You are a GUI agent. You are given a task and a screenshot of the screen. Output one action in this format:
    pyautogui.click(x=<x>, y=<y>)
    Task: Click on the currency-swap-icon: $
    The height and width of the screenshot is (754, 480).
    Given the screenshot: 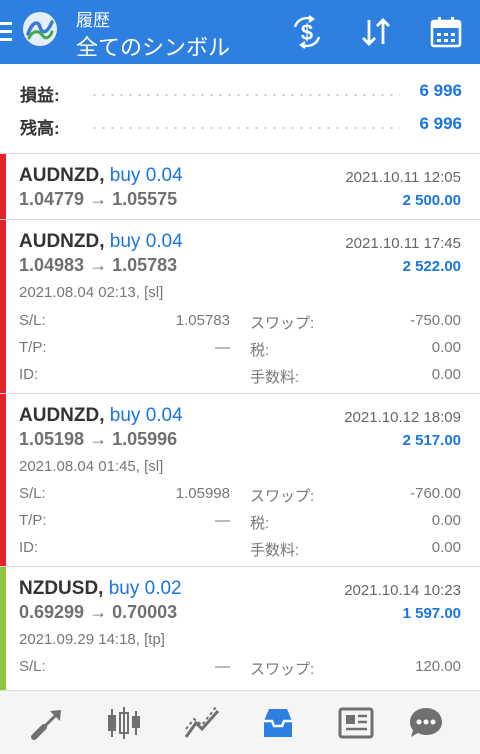 What is the action you would take?
    pyautogui.click(x=307, y=32)
    